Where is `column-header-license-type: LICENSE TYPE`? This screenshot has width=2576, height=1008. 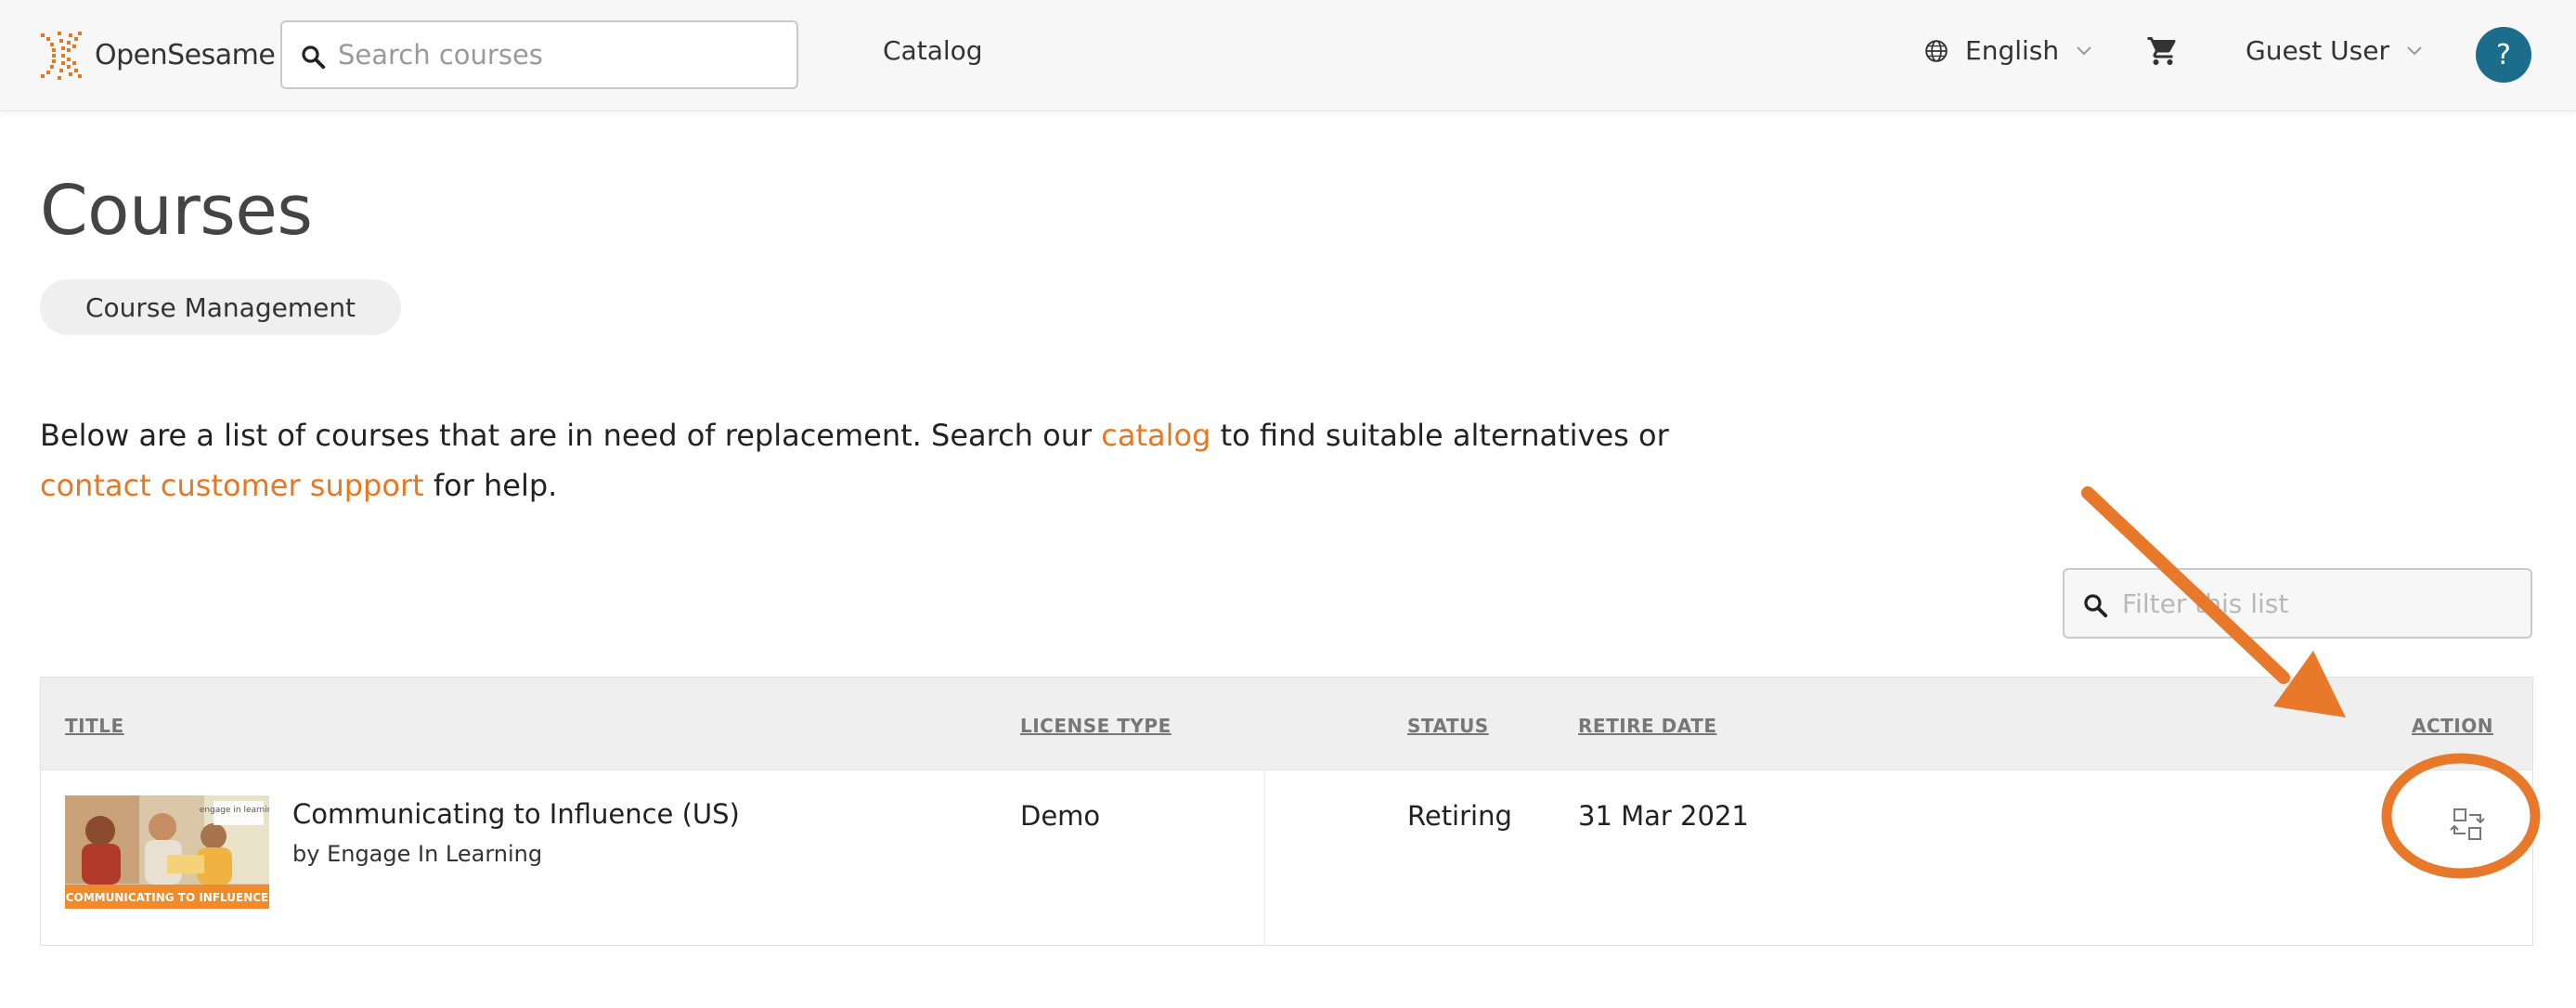
column-header-license-type: LICENSE TYPE is located at coordinates (1095, 726).